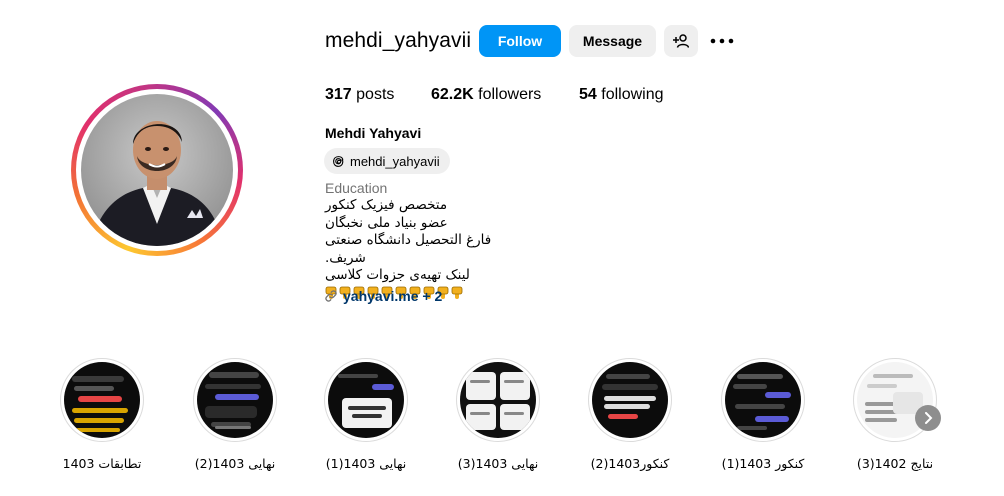  What do you see at coordinates (397, 275) in the screenshot?
I see `bio-line: لینک تهیه‌ی جزوات کلاسی` at bounding box center [397, 275].